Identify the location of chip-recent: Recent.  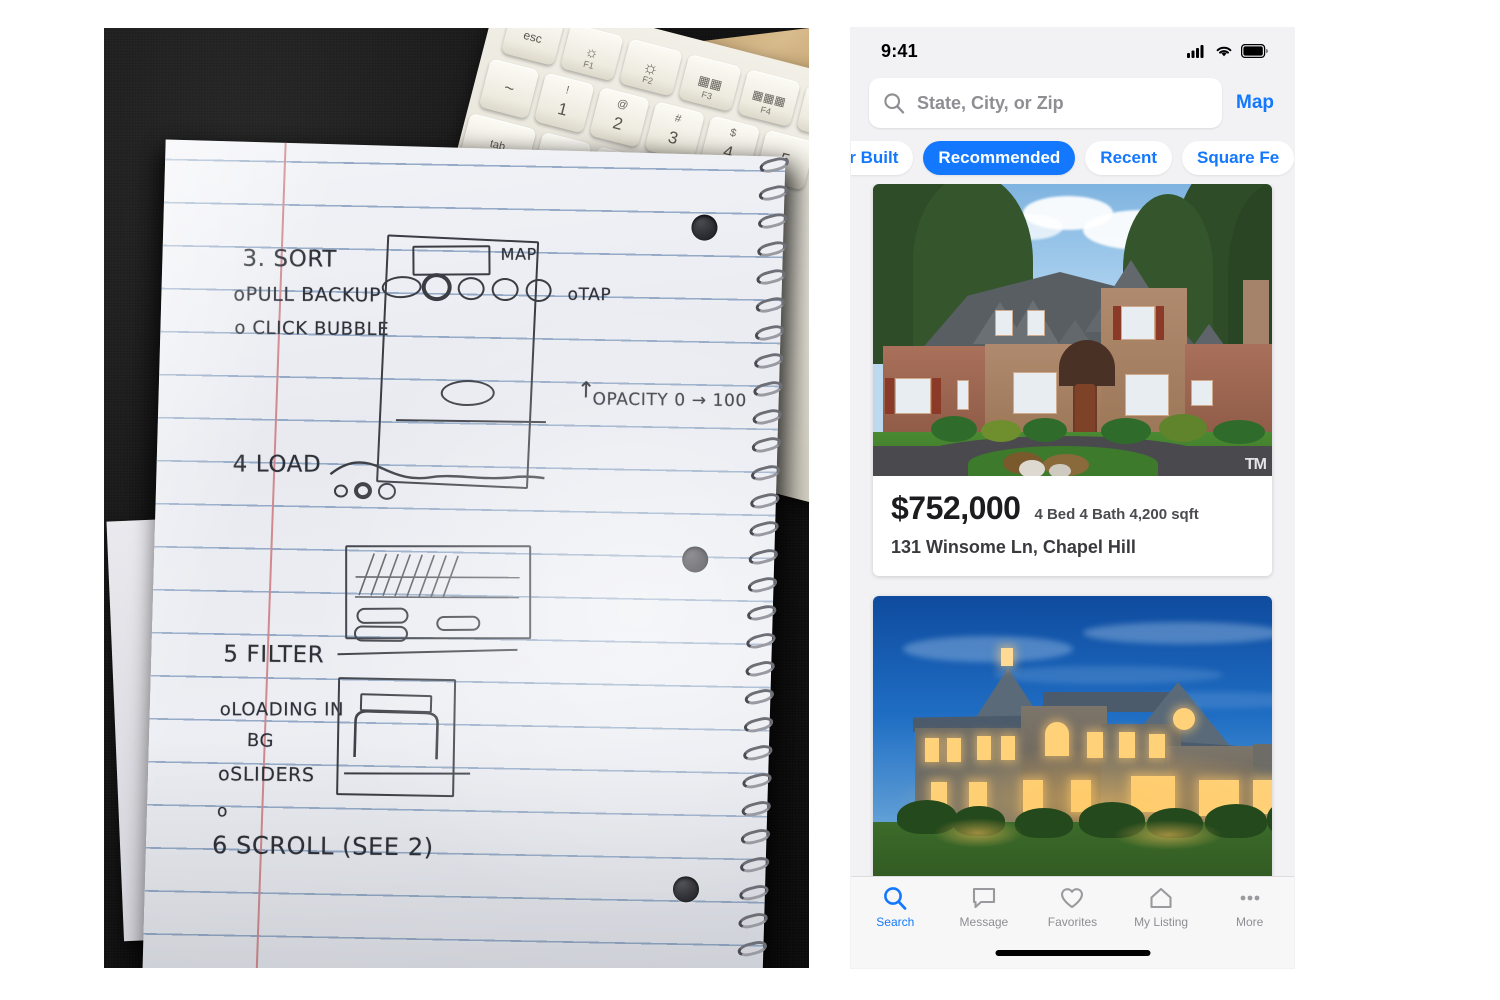
(1128, 158).